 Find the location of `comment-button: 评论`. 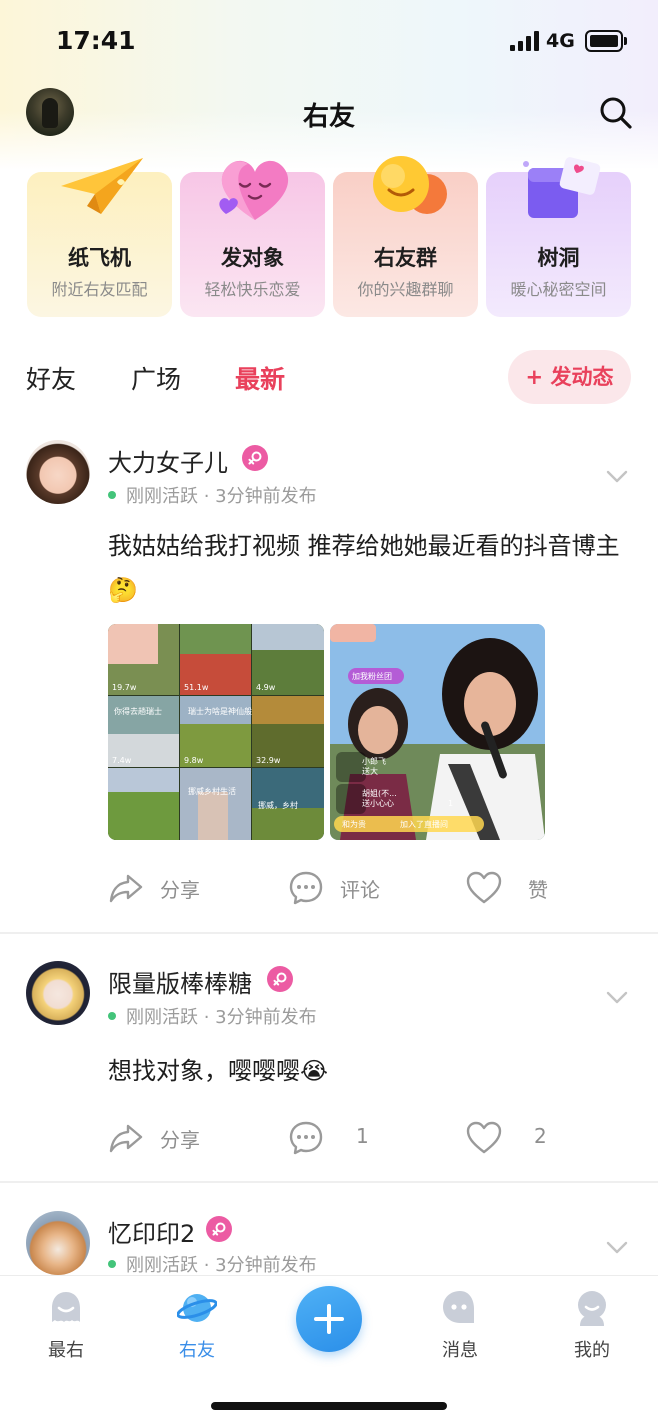

comment-button: 评论 is located at coordinates (348, 888).